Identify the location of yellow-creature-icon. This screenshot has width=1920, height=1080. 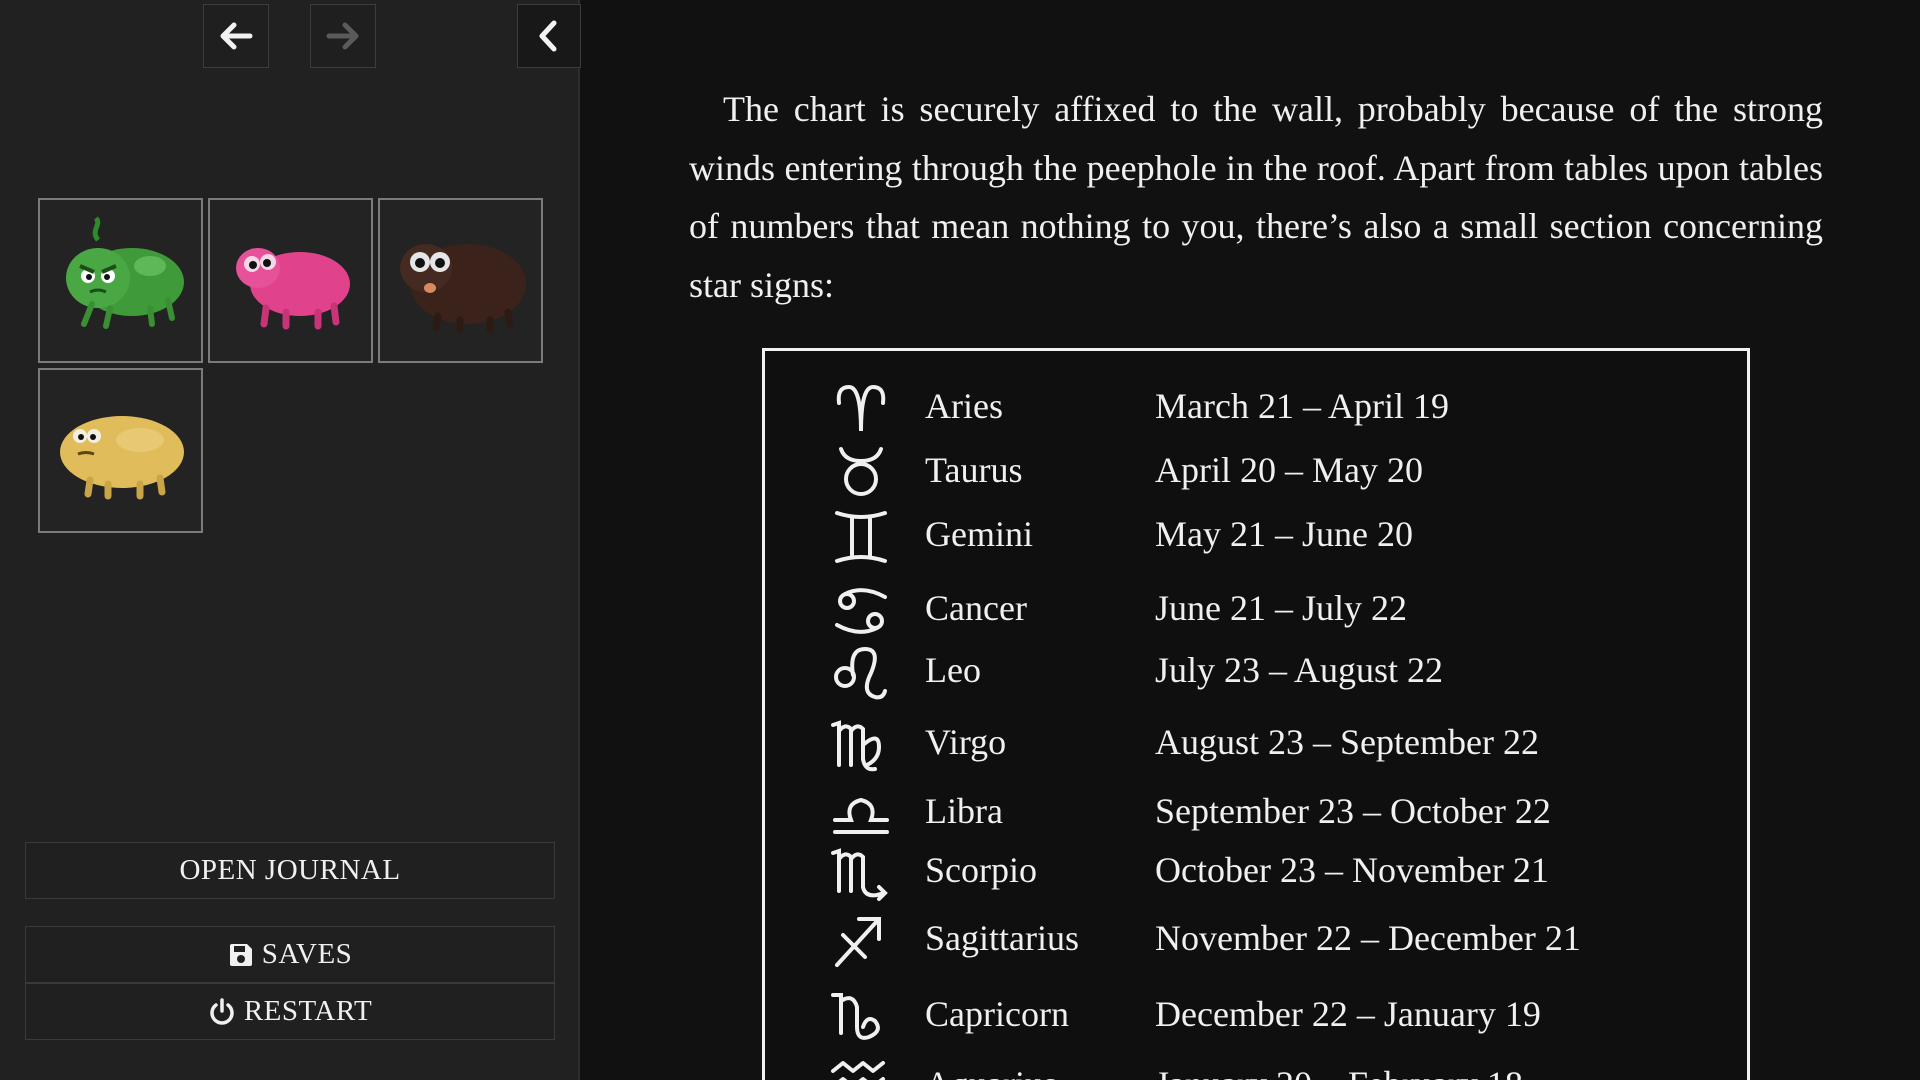
(122, 458).